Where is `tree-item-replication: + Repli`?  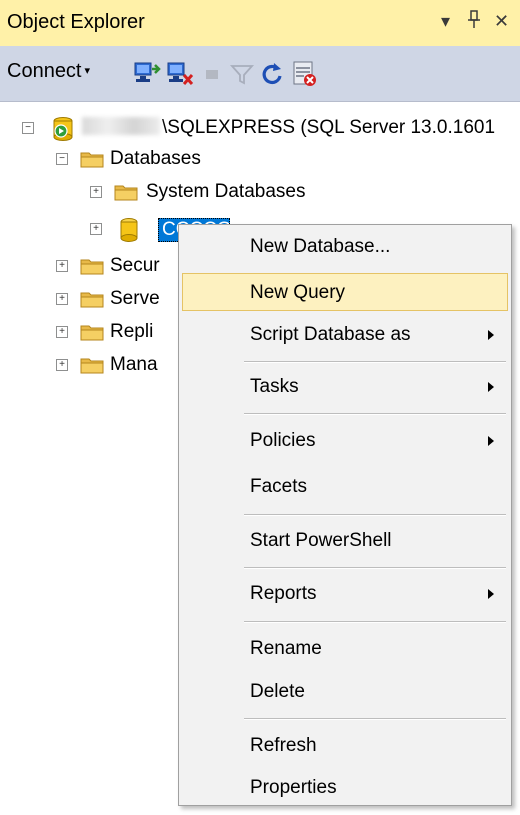 tree-item-replication: + Repli is located at coordinates (90, 332).